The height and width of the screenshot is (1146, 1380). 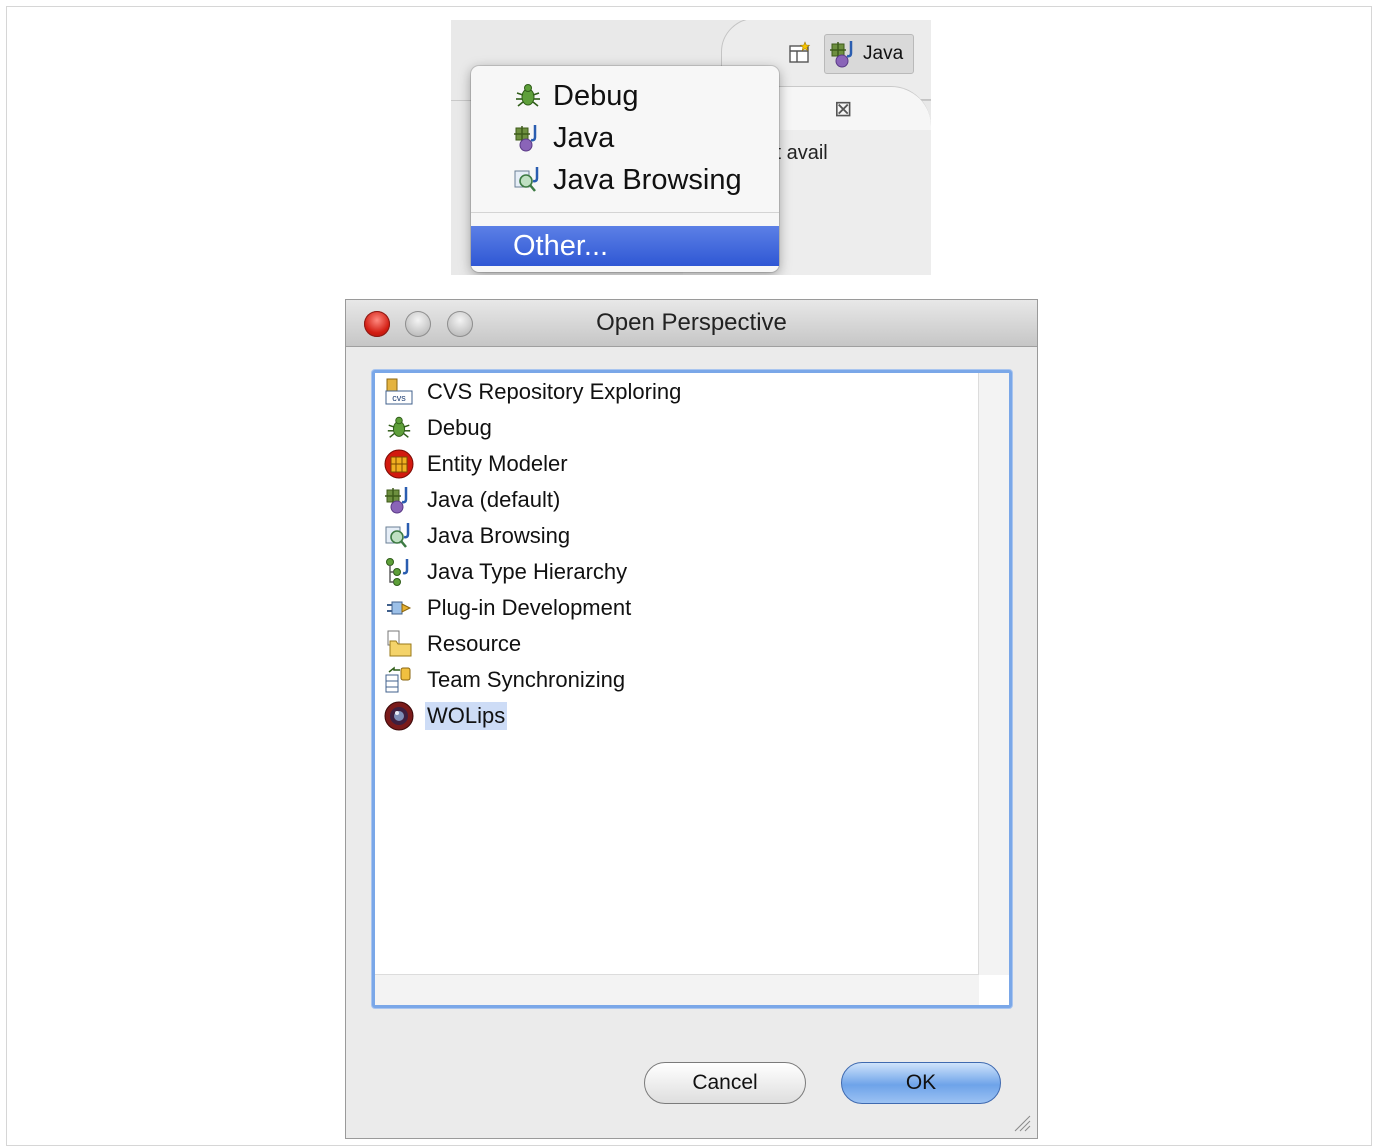 I want to click on type-hierarchy-icon, so click(x=397, y=572).